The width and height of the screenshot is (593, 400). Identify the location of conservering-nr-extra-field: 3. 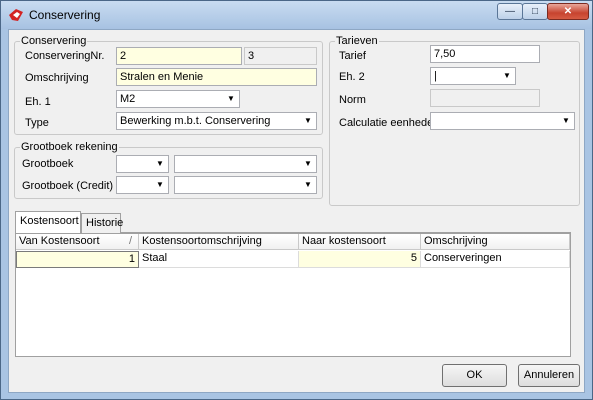
(280, 56).